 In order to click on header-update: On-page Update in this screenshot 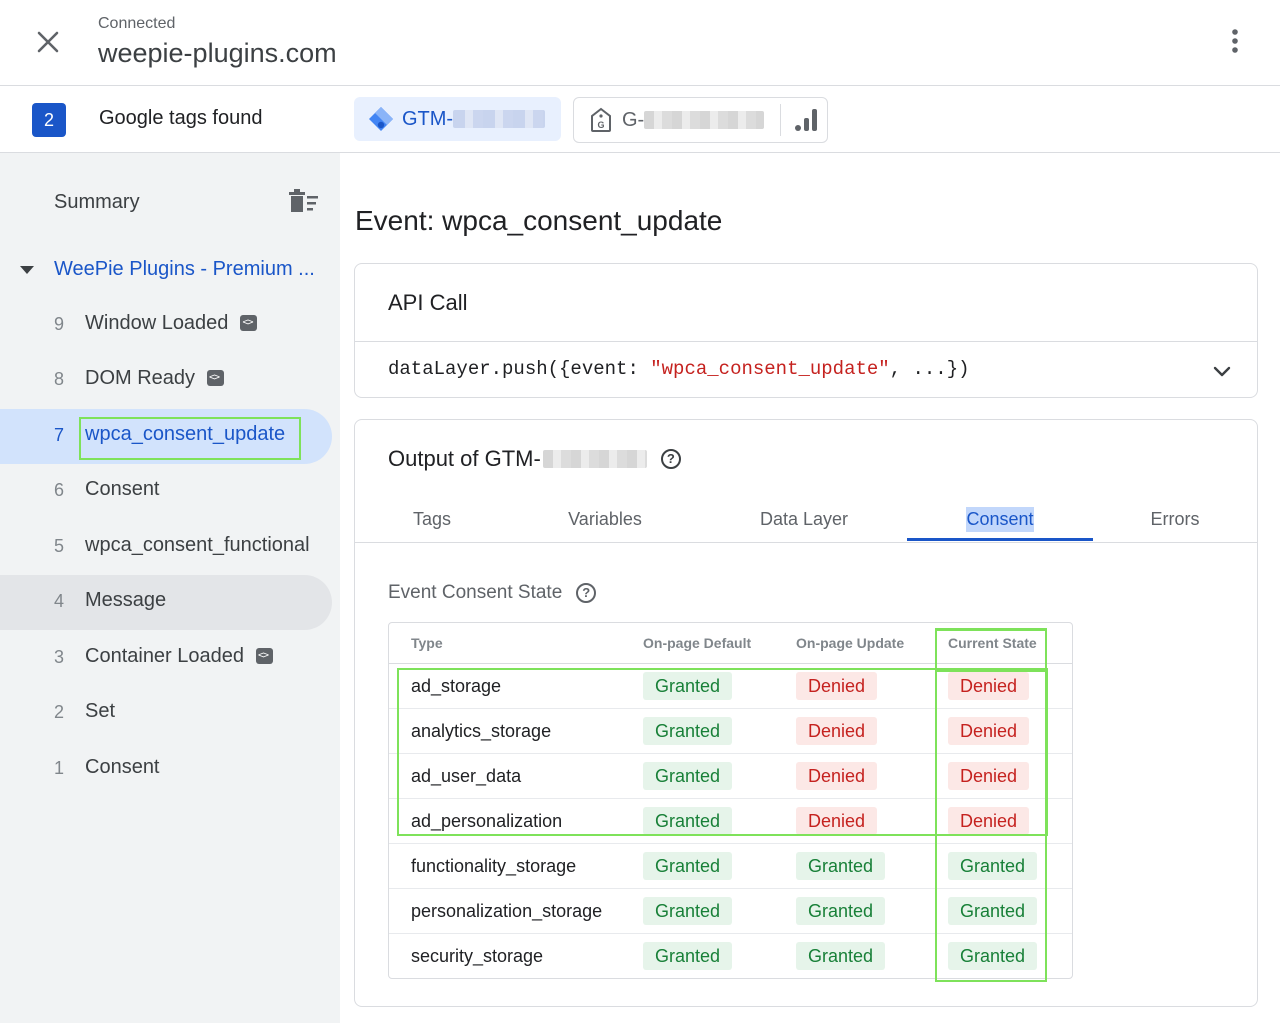, I will do `click(850, 643)`.